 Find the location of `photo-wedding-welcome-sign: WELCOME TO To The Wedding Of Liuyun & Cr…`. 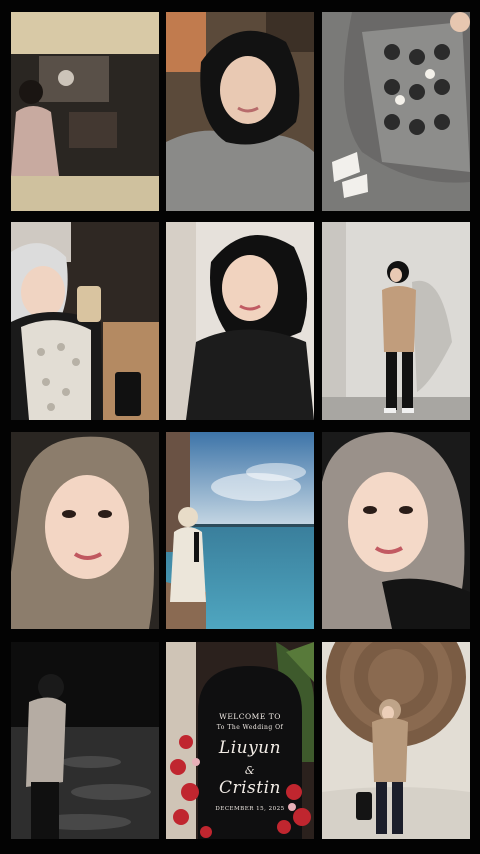

photo-wedding-welcome-sign: WELCOME TO To The Wedding Of Liuyun & Cr… is located at coordinates (240, 740).